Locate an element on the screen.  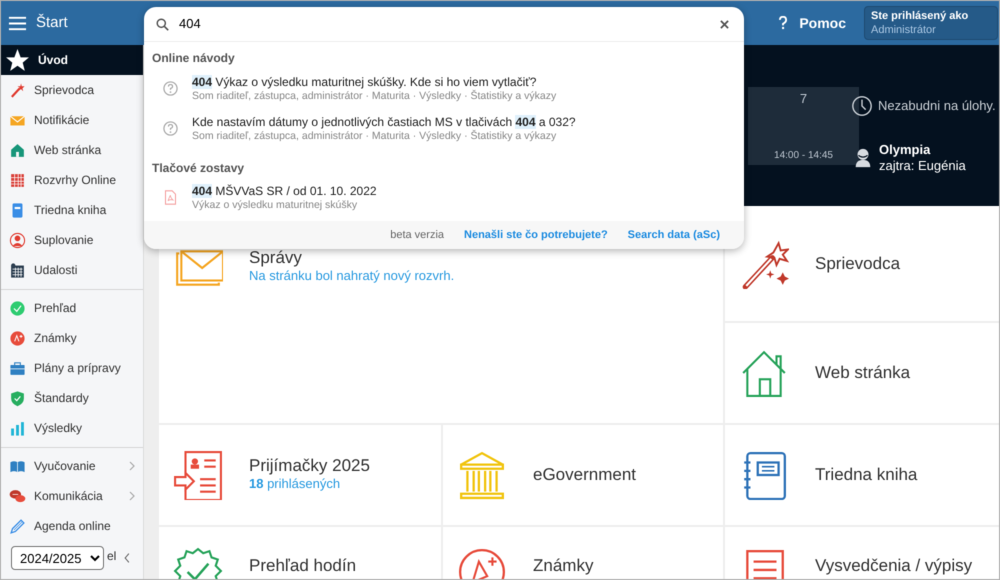
dashboard-tile: Vysvedčenia / výpisy is located at coordinates (862, 553).